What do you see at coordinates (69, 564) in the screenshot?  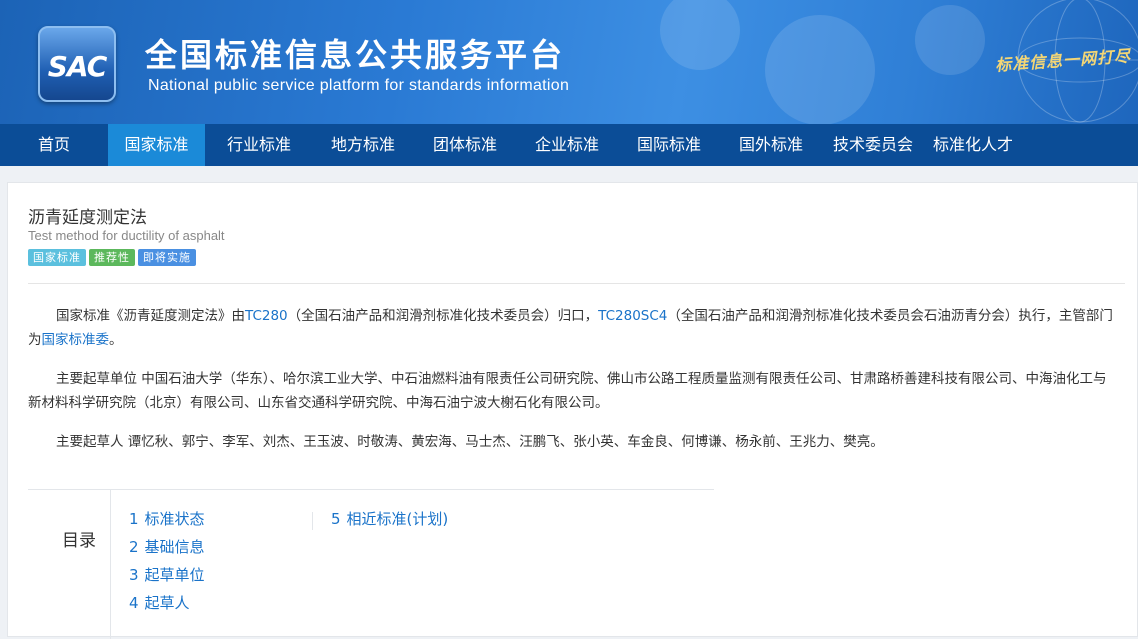 I see `toc-label-cell: 目录` at bounding box center [69, 564].